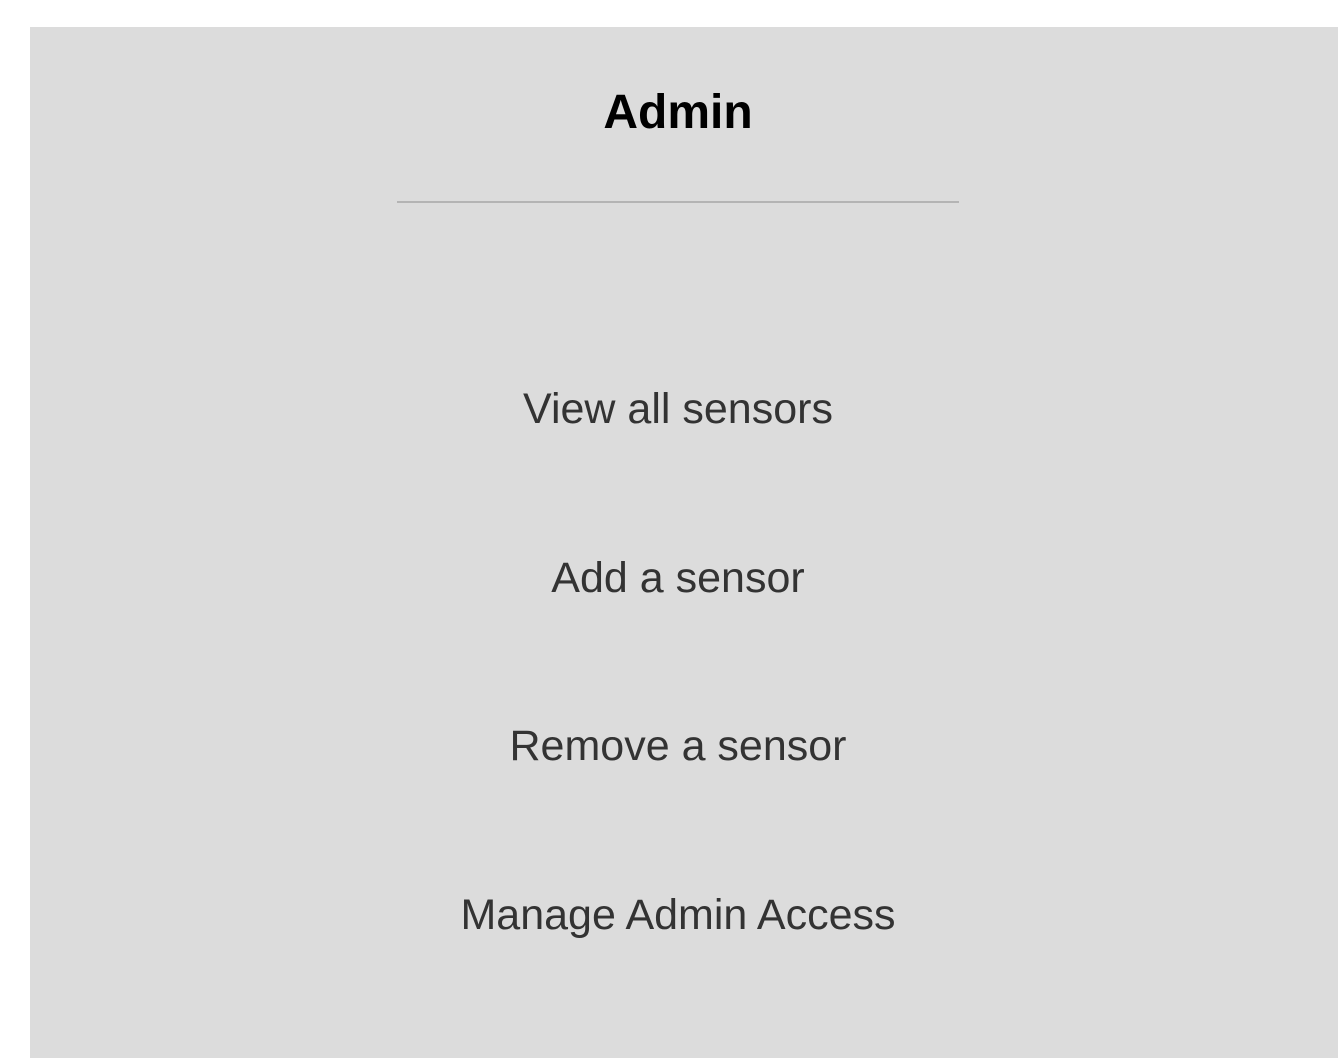 The width and height of the screenshot is (1338, 1058). I want to click on title-divider, so click(678, 202).